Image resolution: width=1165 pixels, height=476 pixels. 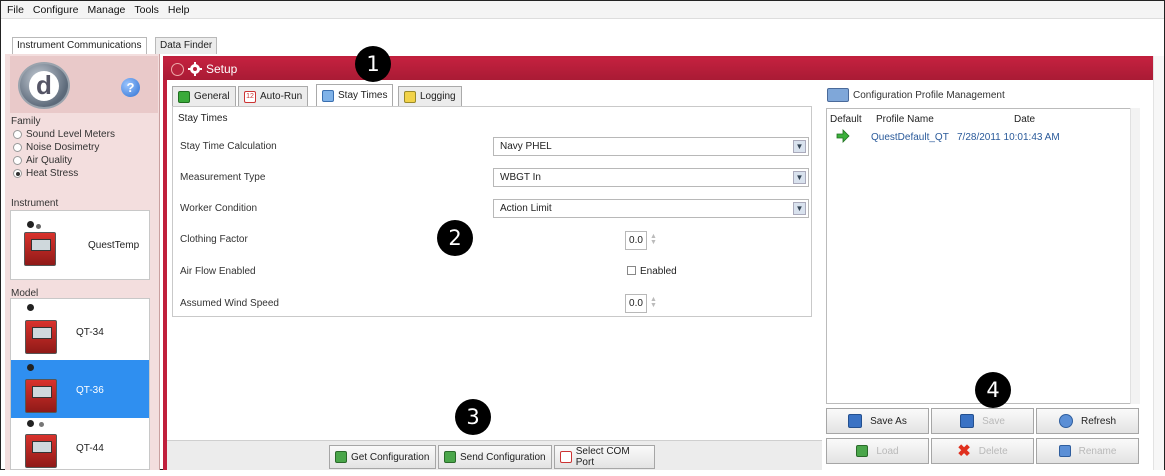 I want to click on rename-button: Rename, so click(x=1087, y=451).